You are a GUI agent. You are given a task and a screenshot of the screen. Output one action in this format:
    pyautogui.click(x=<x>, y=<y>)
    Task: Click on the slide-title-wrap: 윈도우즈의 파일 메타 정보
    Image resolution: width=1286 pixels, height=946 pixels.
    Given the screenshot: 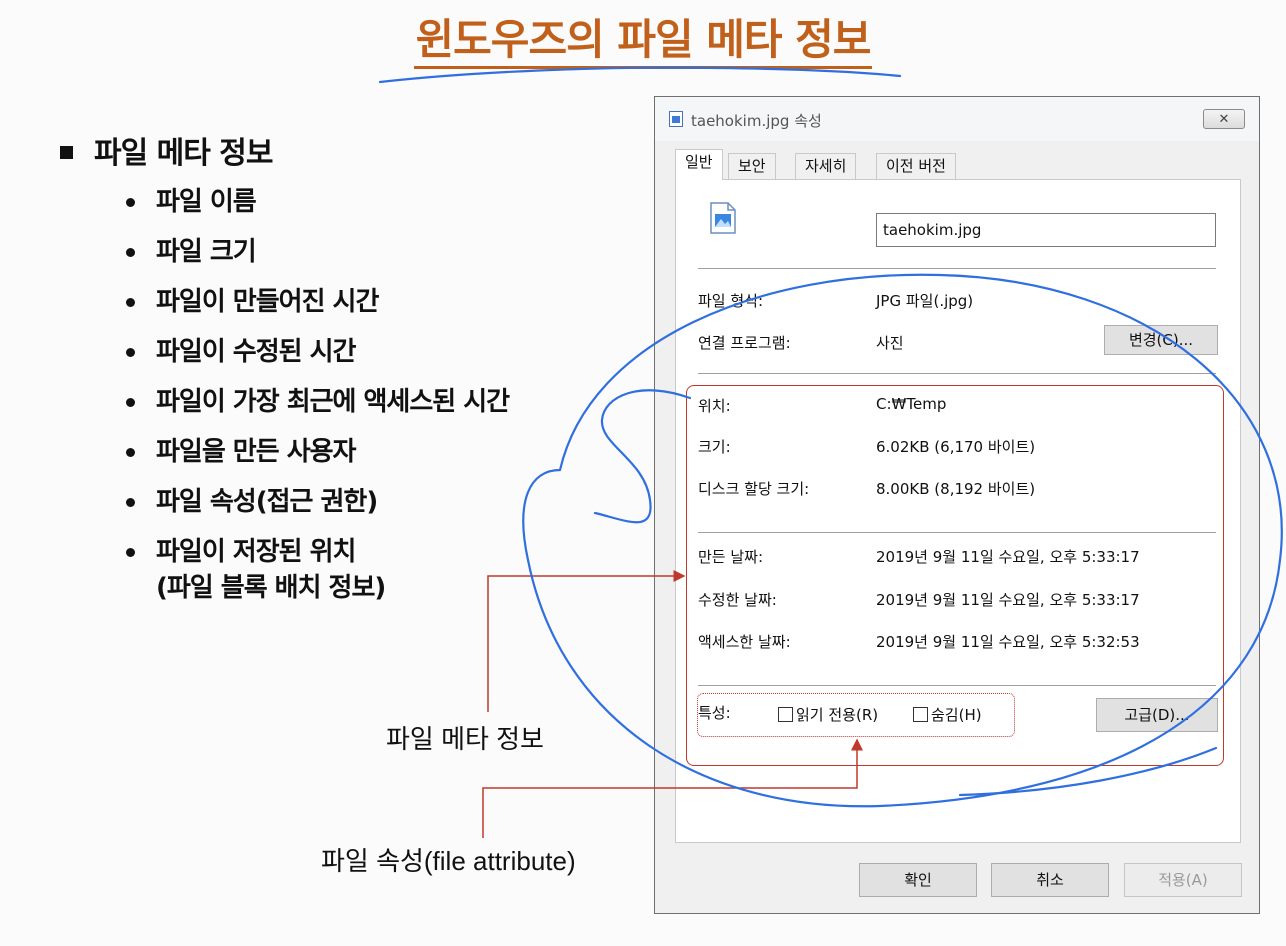 What is the action you would take?
    pyautogui.click(x=643, y=41)
    